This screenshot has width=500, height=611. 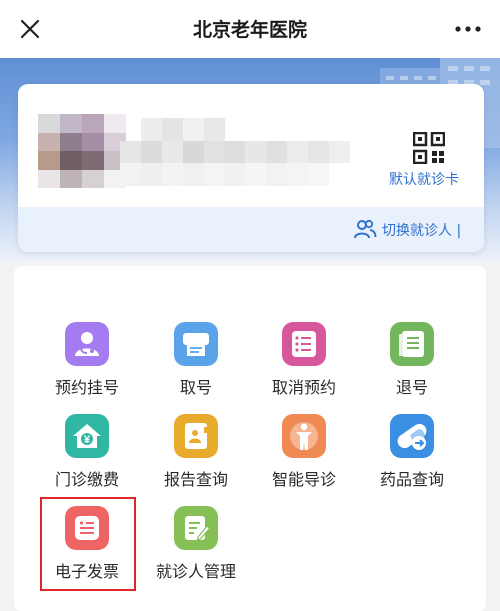 I want to click on top-bar: 北京老年医院, so click(x=250, y=29).